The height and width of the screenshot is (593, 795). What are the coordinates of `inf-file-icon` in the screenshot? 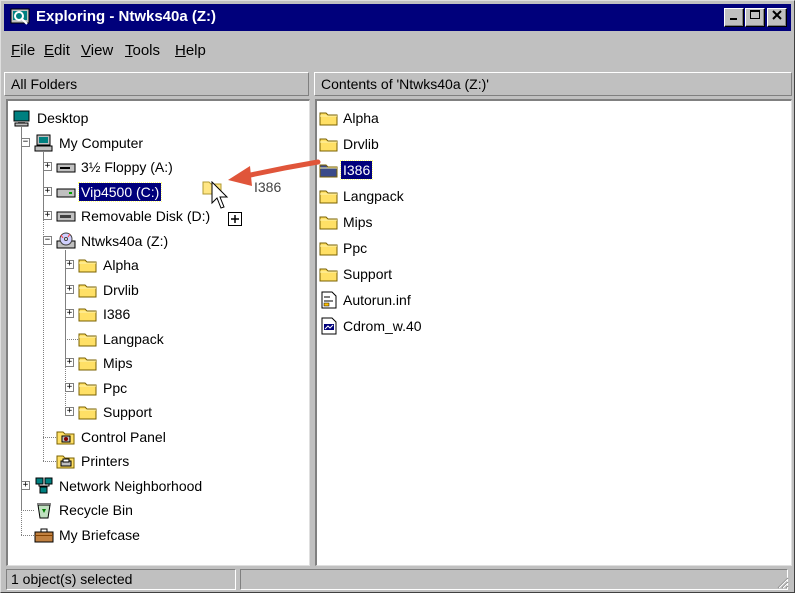 It's located at (329, 300).